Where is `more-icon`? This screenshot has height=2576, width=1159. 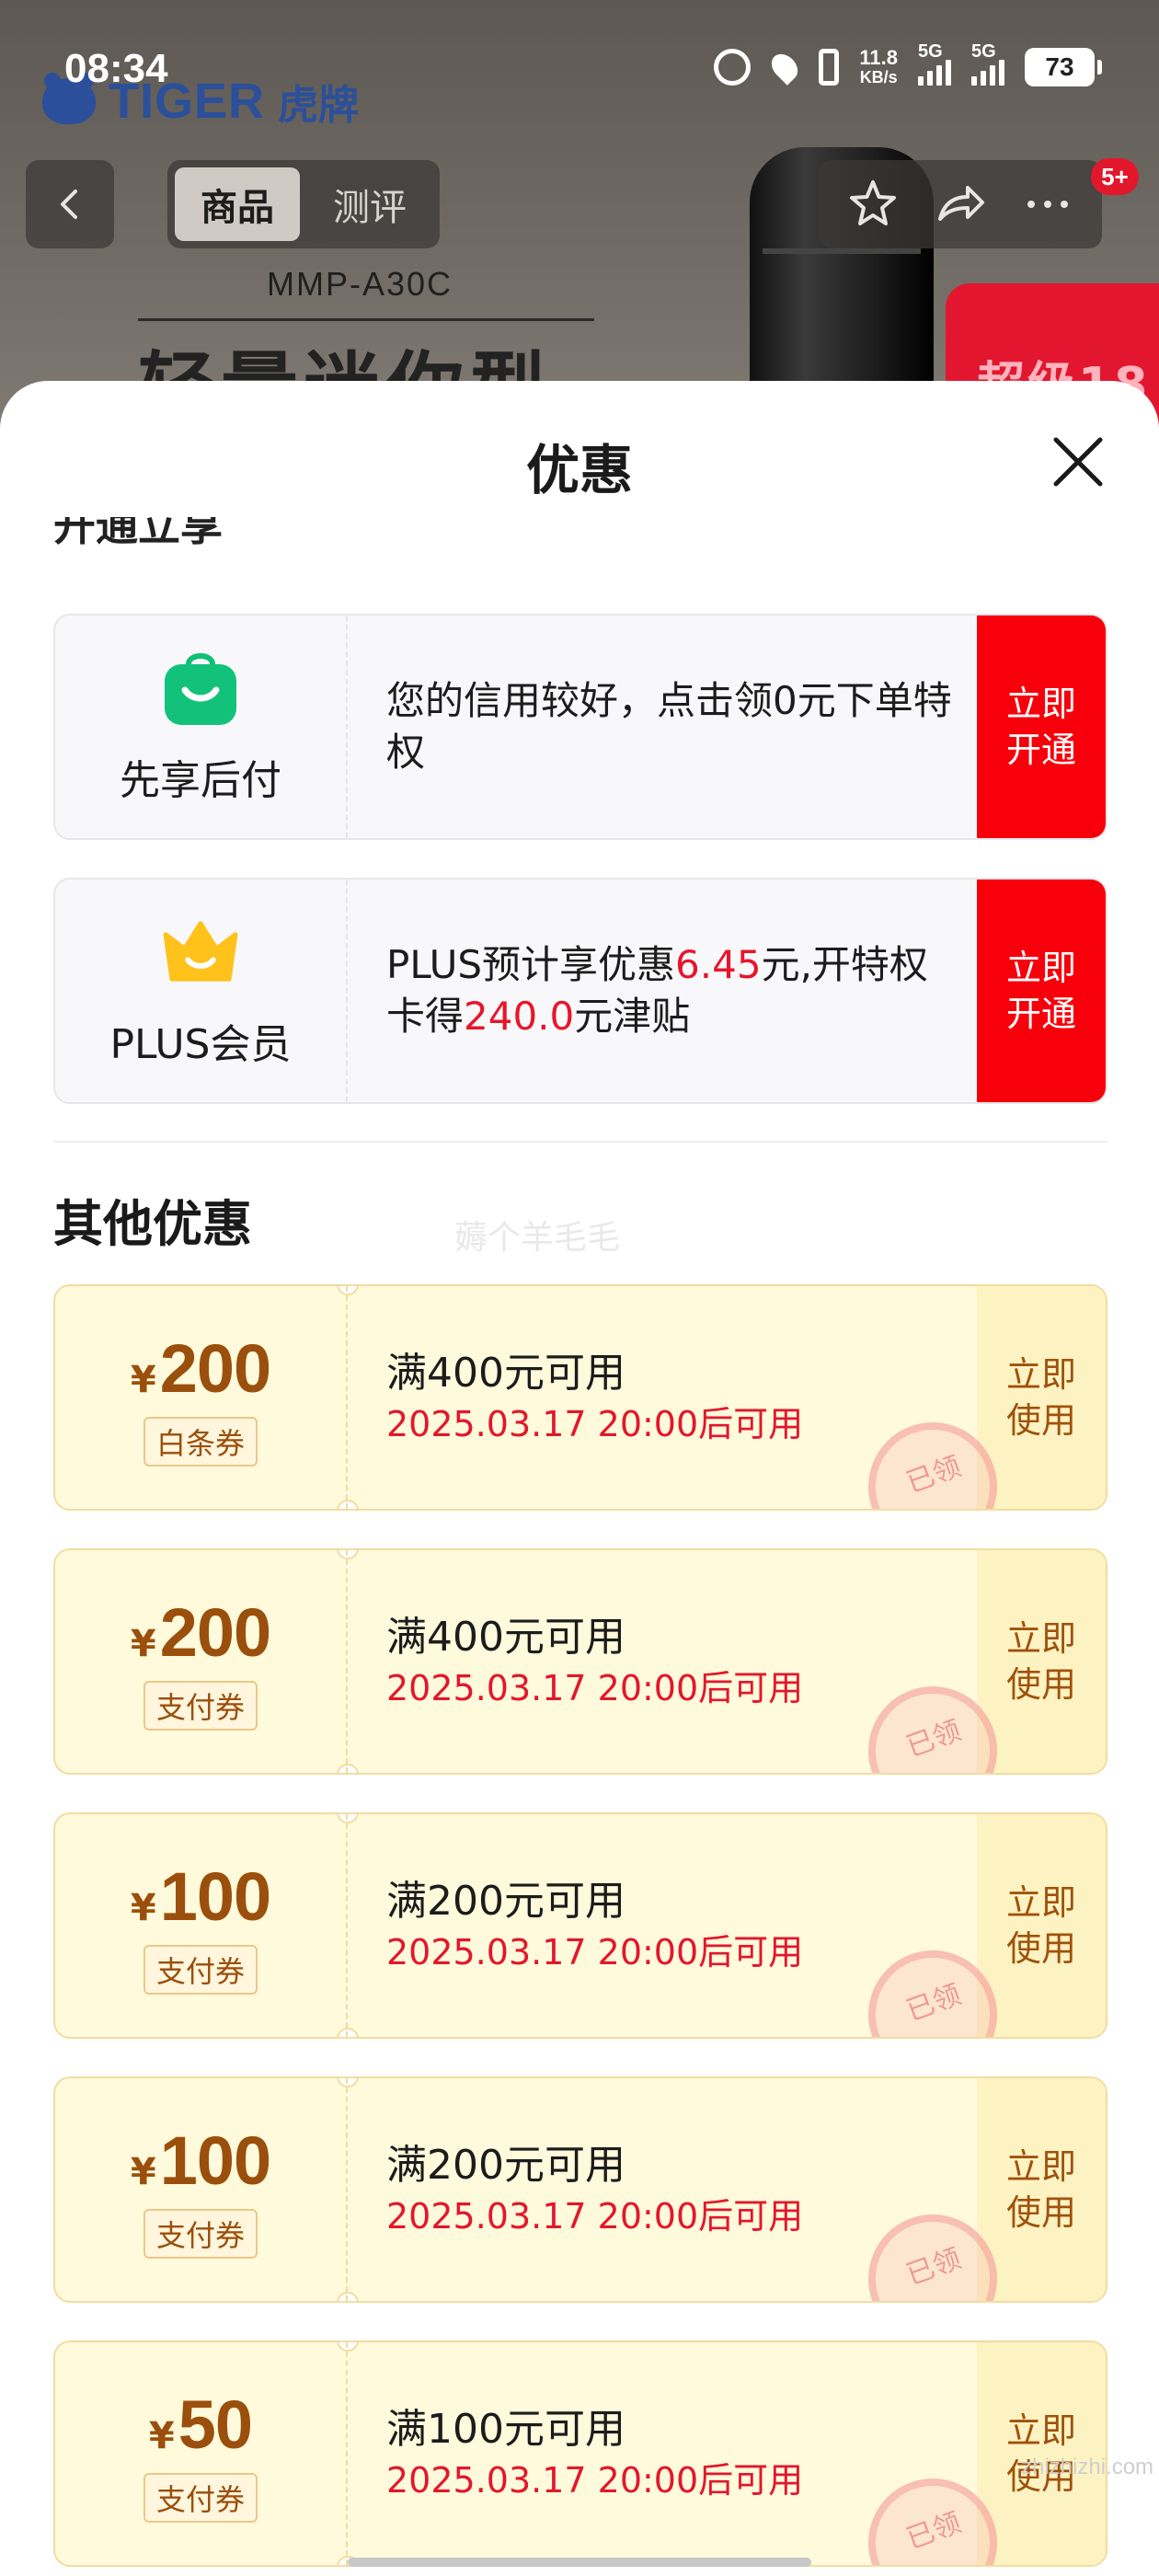
more-icon is located at coordinates (1047, 204).